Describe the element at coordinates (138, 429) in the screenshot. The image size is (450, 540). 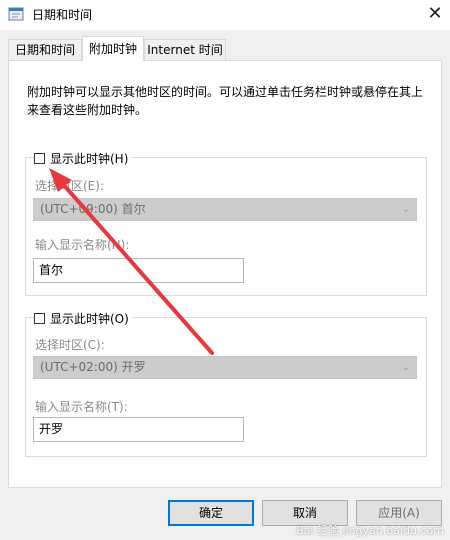
I see `clock2-name-input: 开罗` at that location.